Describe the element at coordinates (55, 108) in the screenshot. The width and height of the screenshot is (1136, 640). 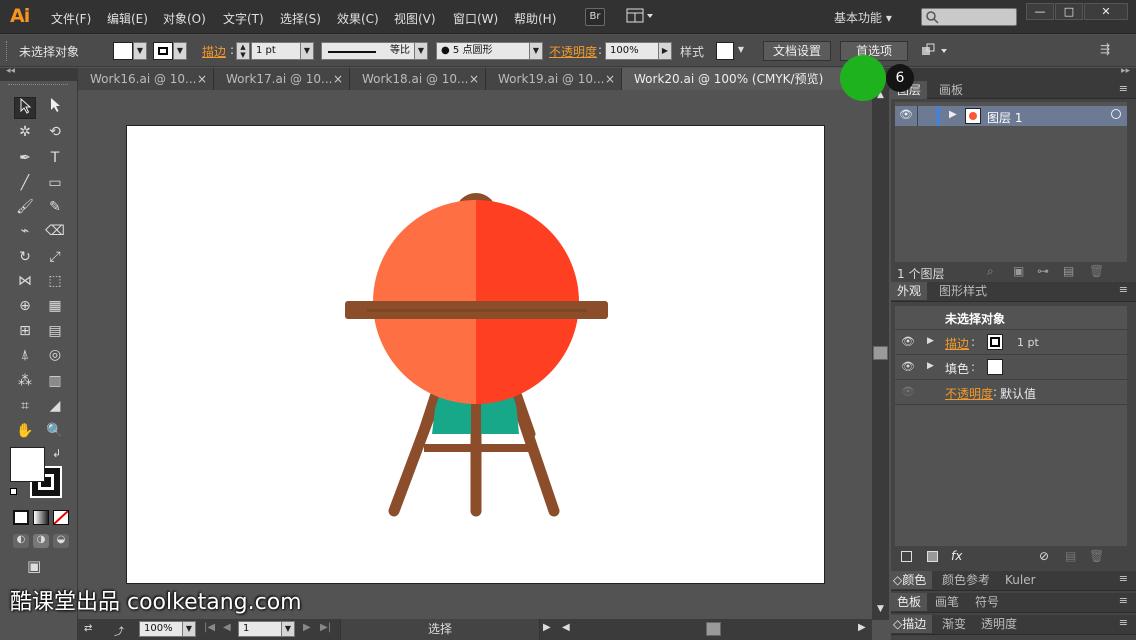
I see `direct-selection-tool-icon` at that location.